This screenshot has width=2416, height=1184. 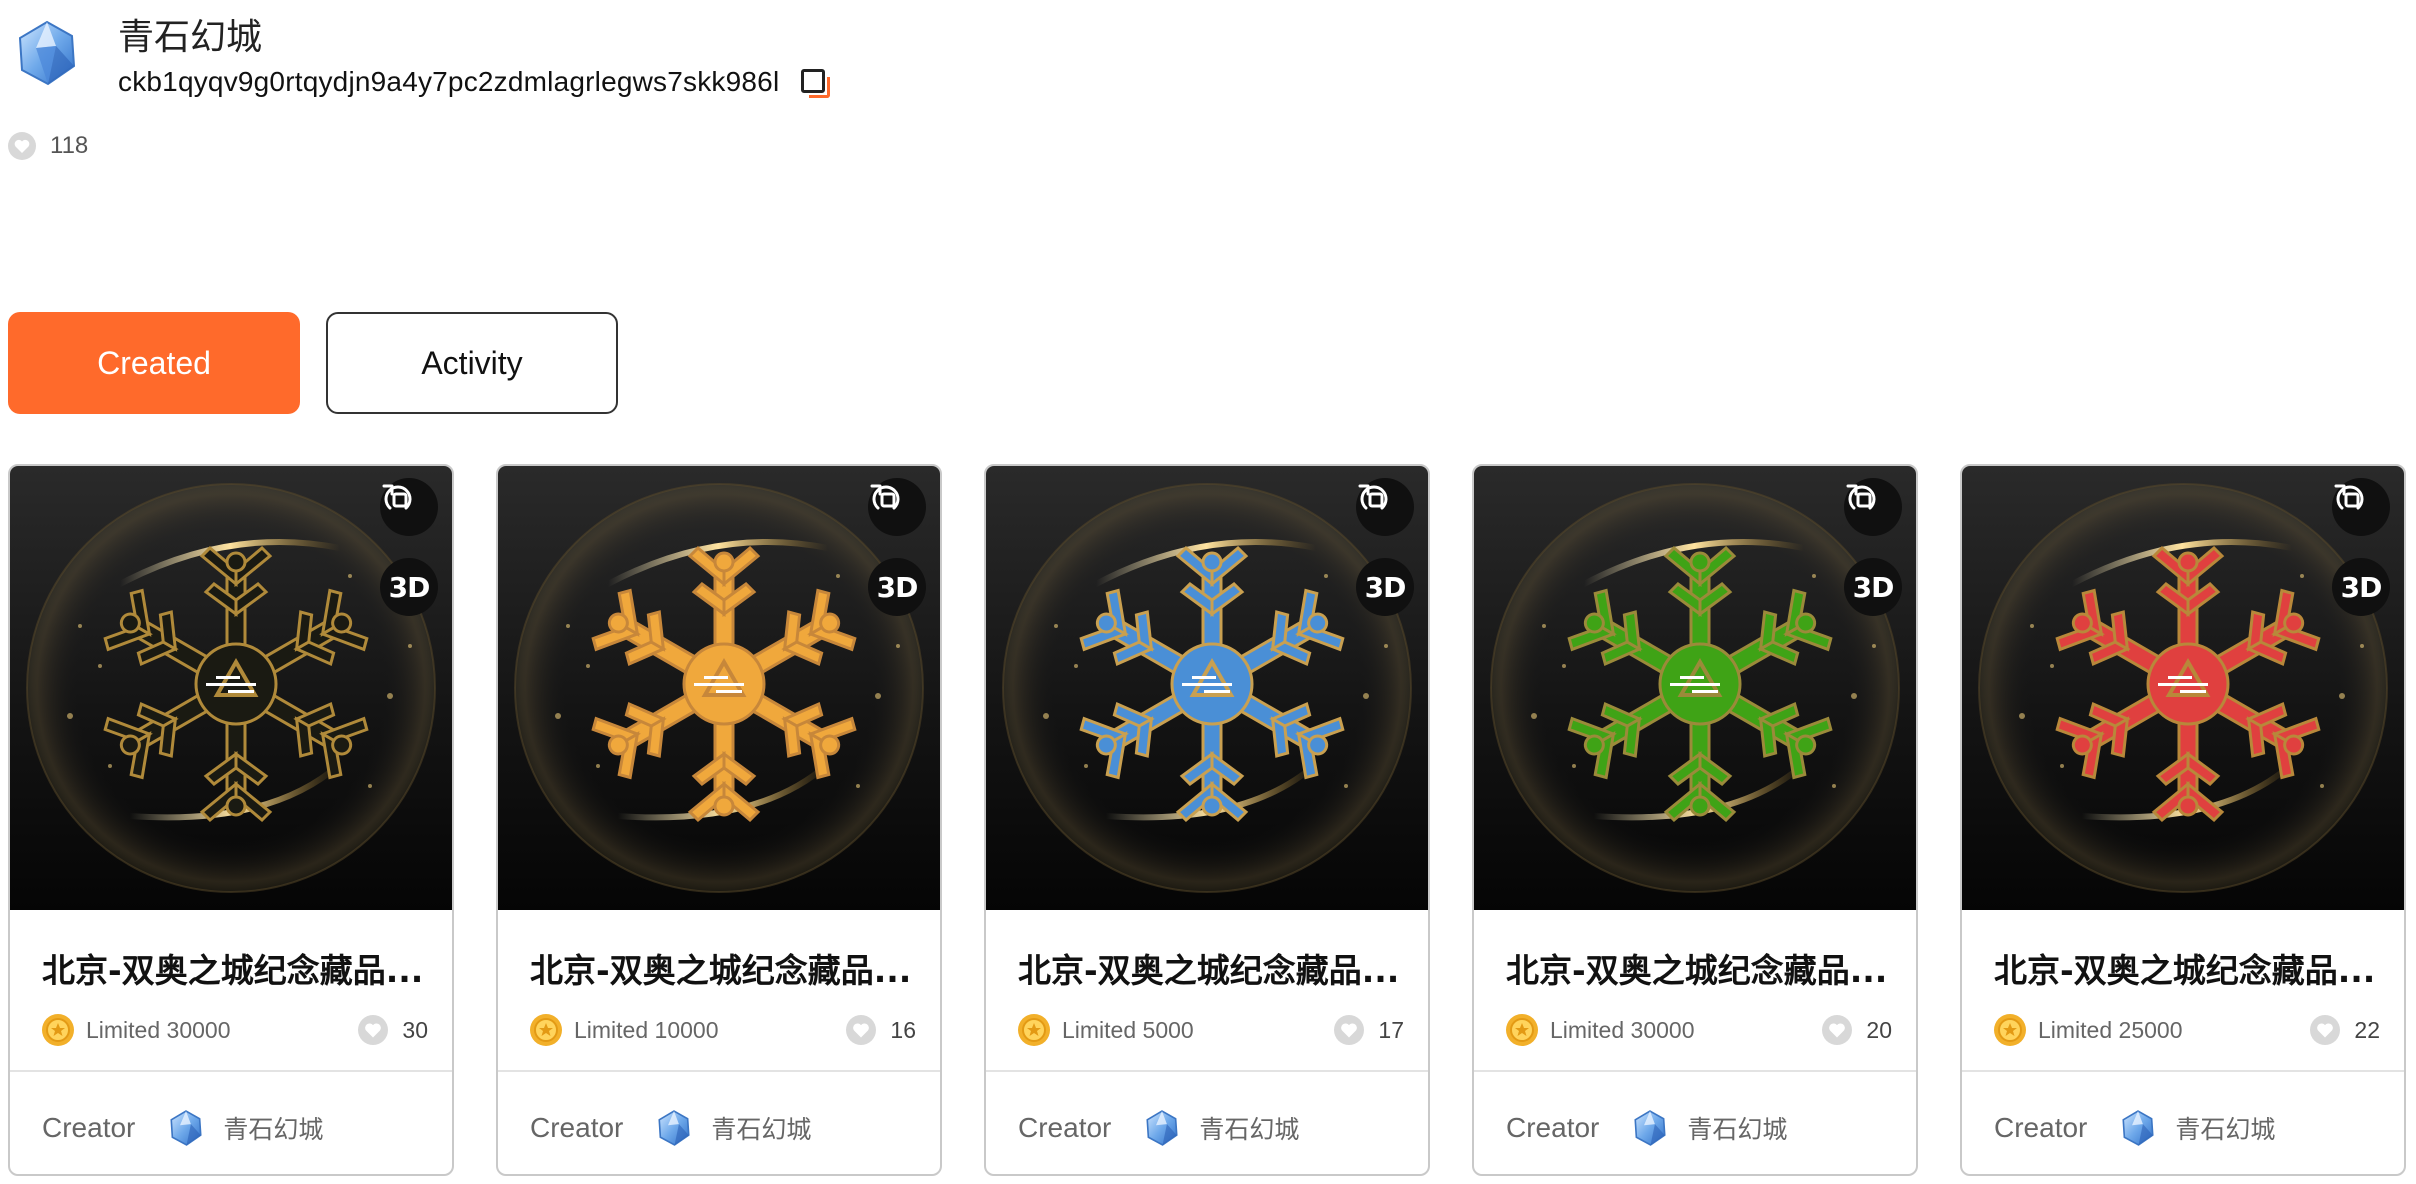 What do you see at coordinates (1128, 1029) in the screenshot?
I see `limited-count: Limited 5000` at bounding box center [1128, 1029].